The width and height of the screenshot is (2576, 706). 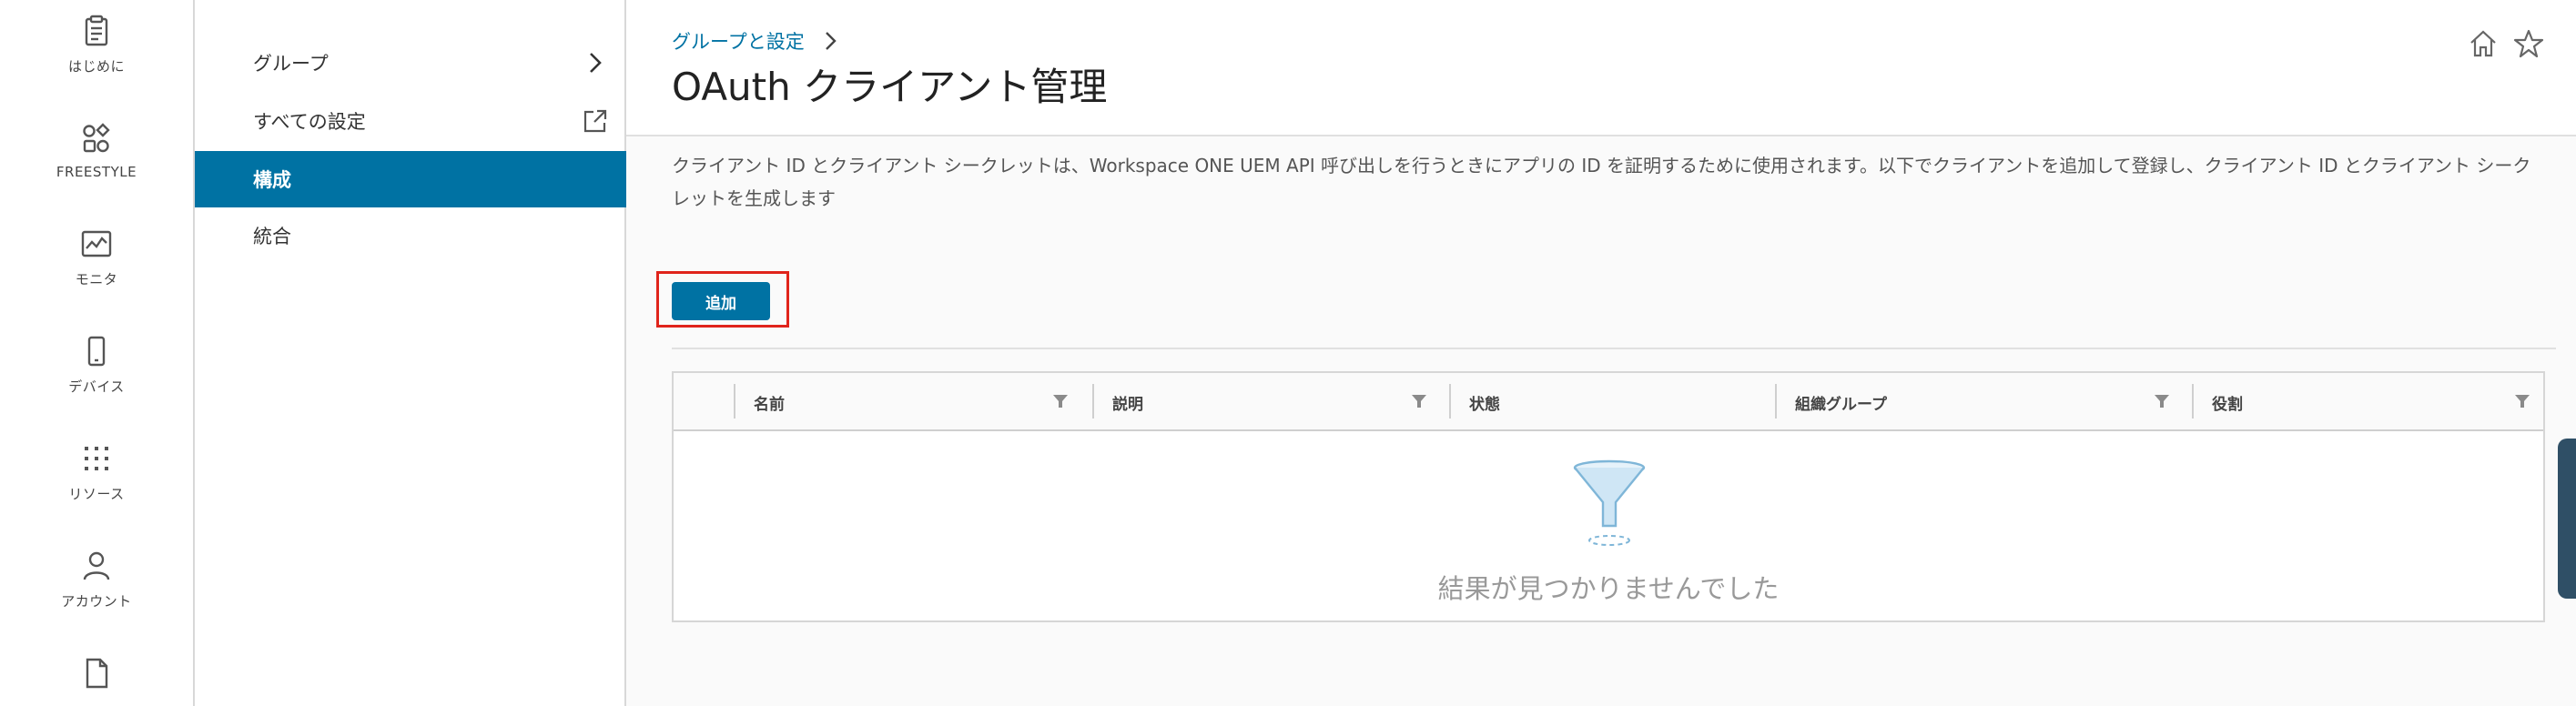 I want to click on rail-item-label: リソース, so click(x=96, y=494).